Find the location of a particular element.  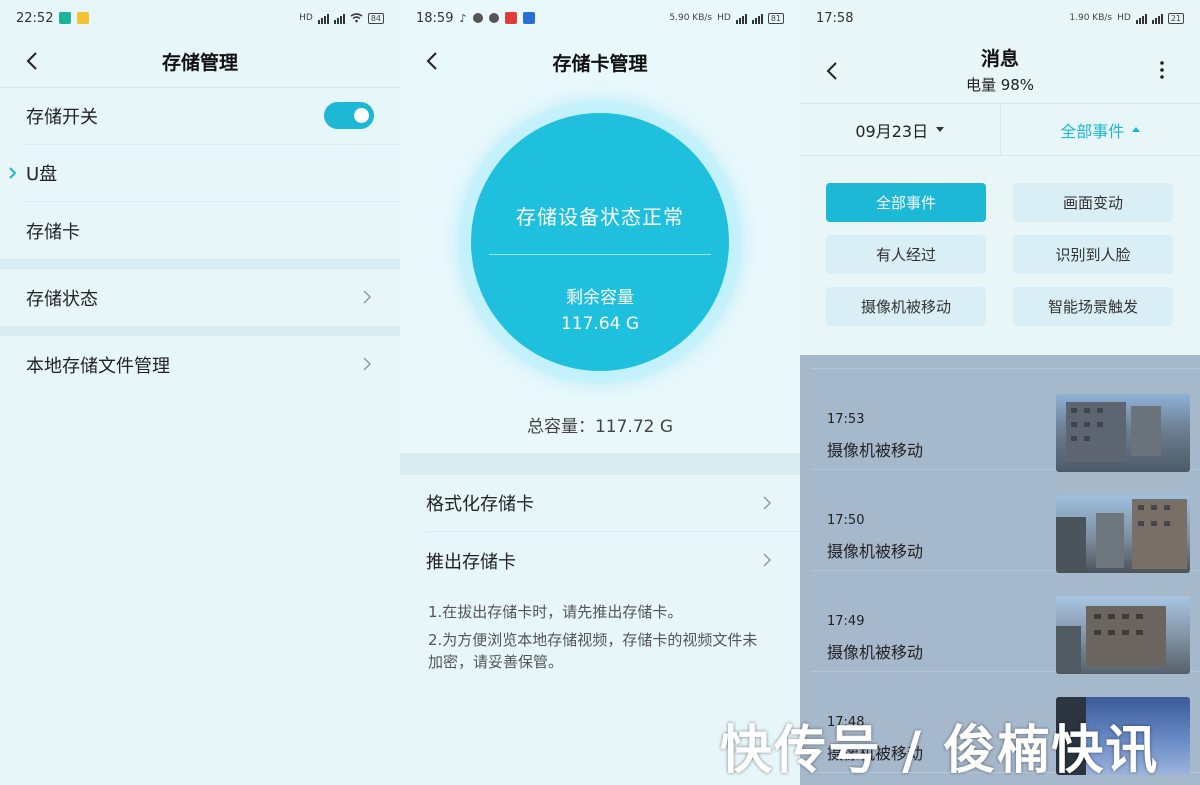

capacity-circle: 存储设备状态正常 剩余容量 117.64 G is located at coordinates (600, 242).